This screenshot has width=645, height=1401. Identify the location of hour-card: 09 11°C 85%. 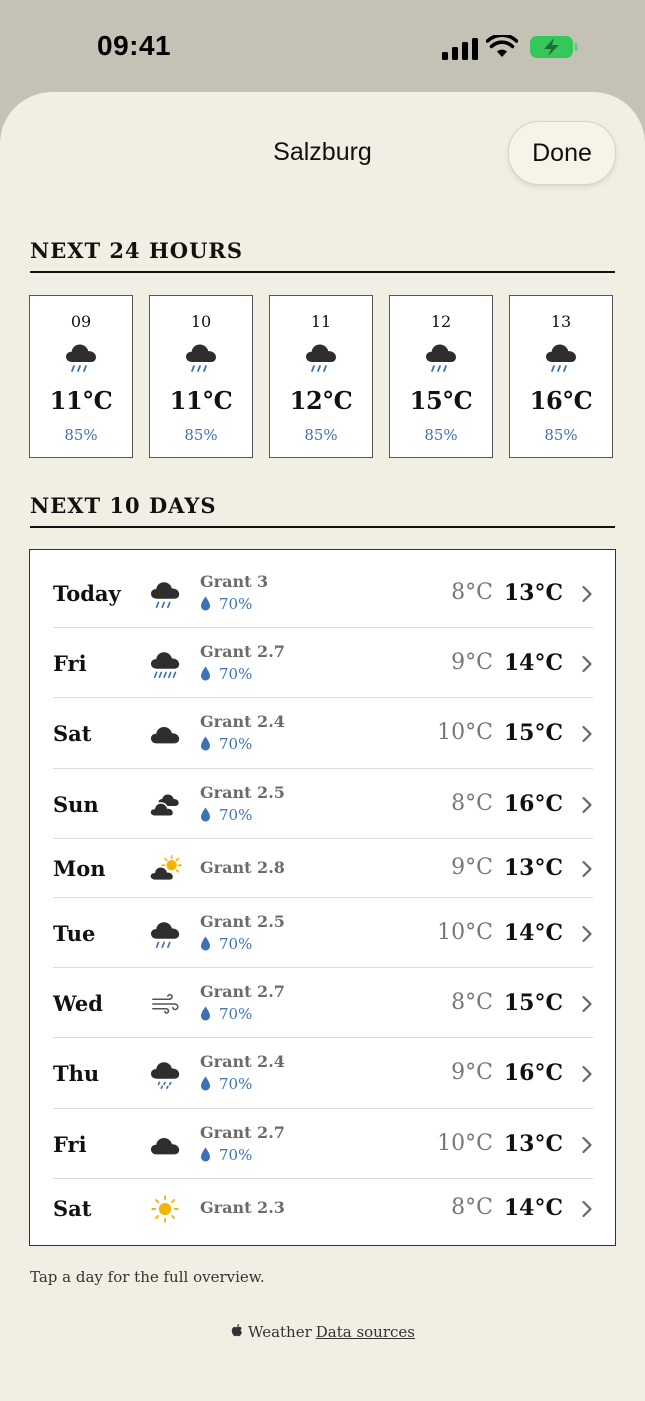
(81, 376).